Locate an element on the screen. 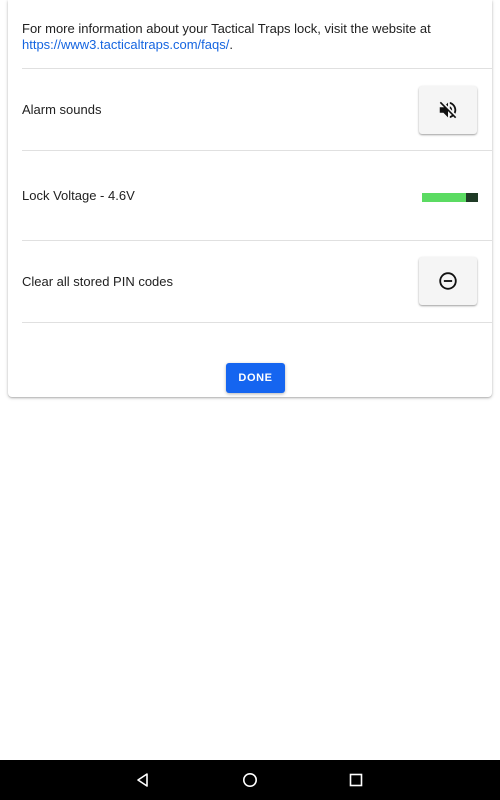 This screenshot has height=800, width=500. voltage-level-bar is located at coordinates (450, 197).